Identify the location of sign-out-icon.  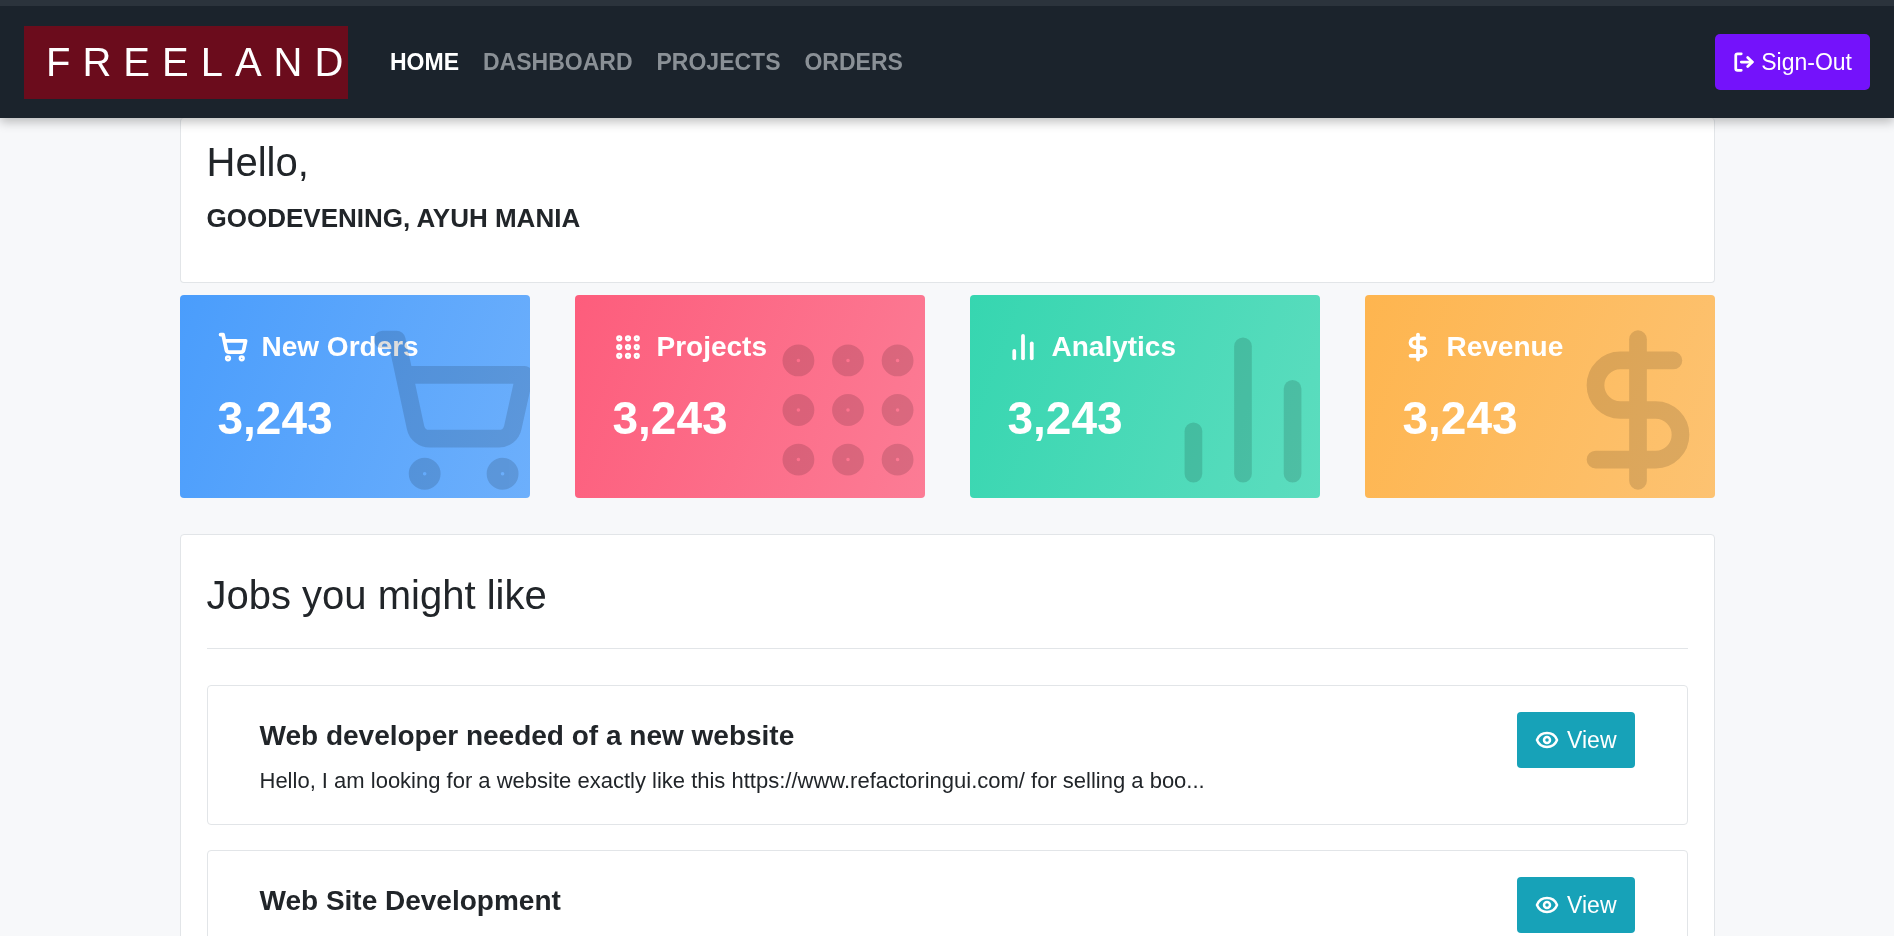
(1744, 62).